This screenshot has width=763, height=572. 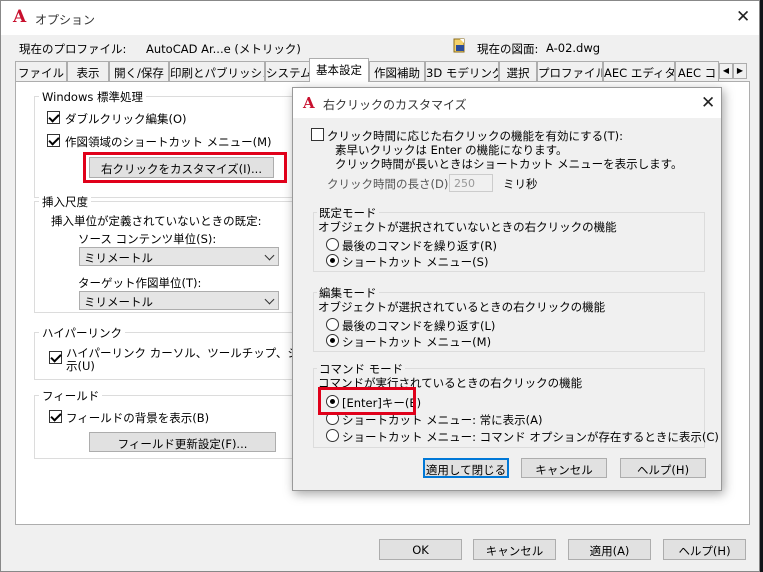 I want to click on time-sensitive-desc2: クリック時間が長いときはショートカット メニューを表示します。, so click(x=509, y=164).